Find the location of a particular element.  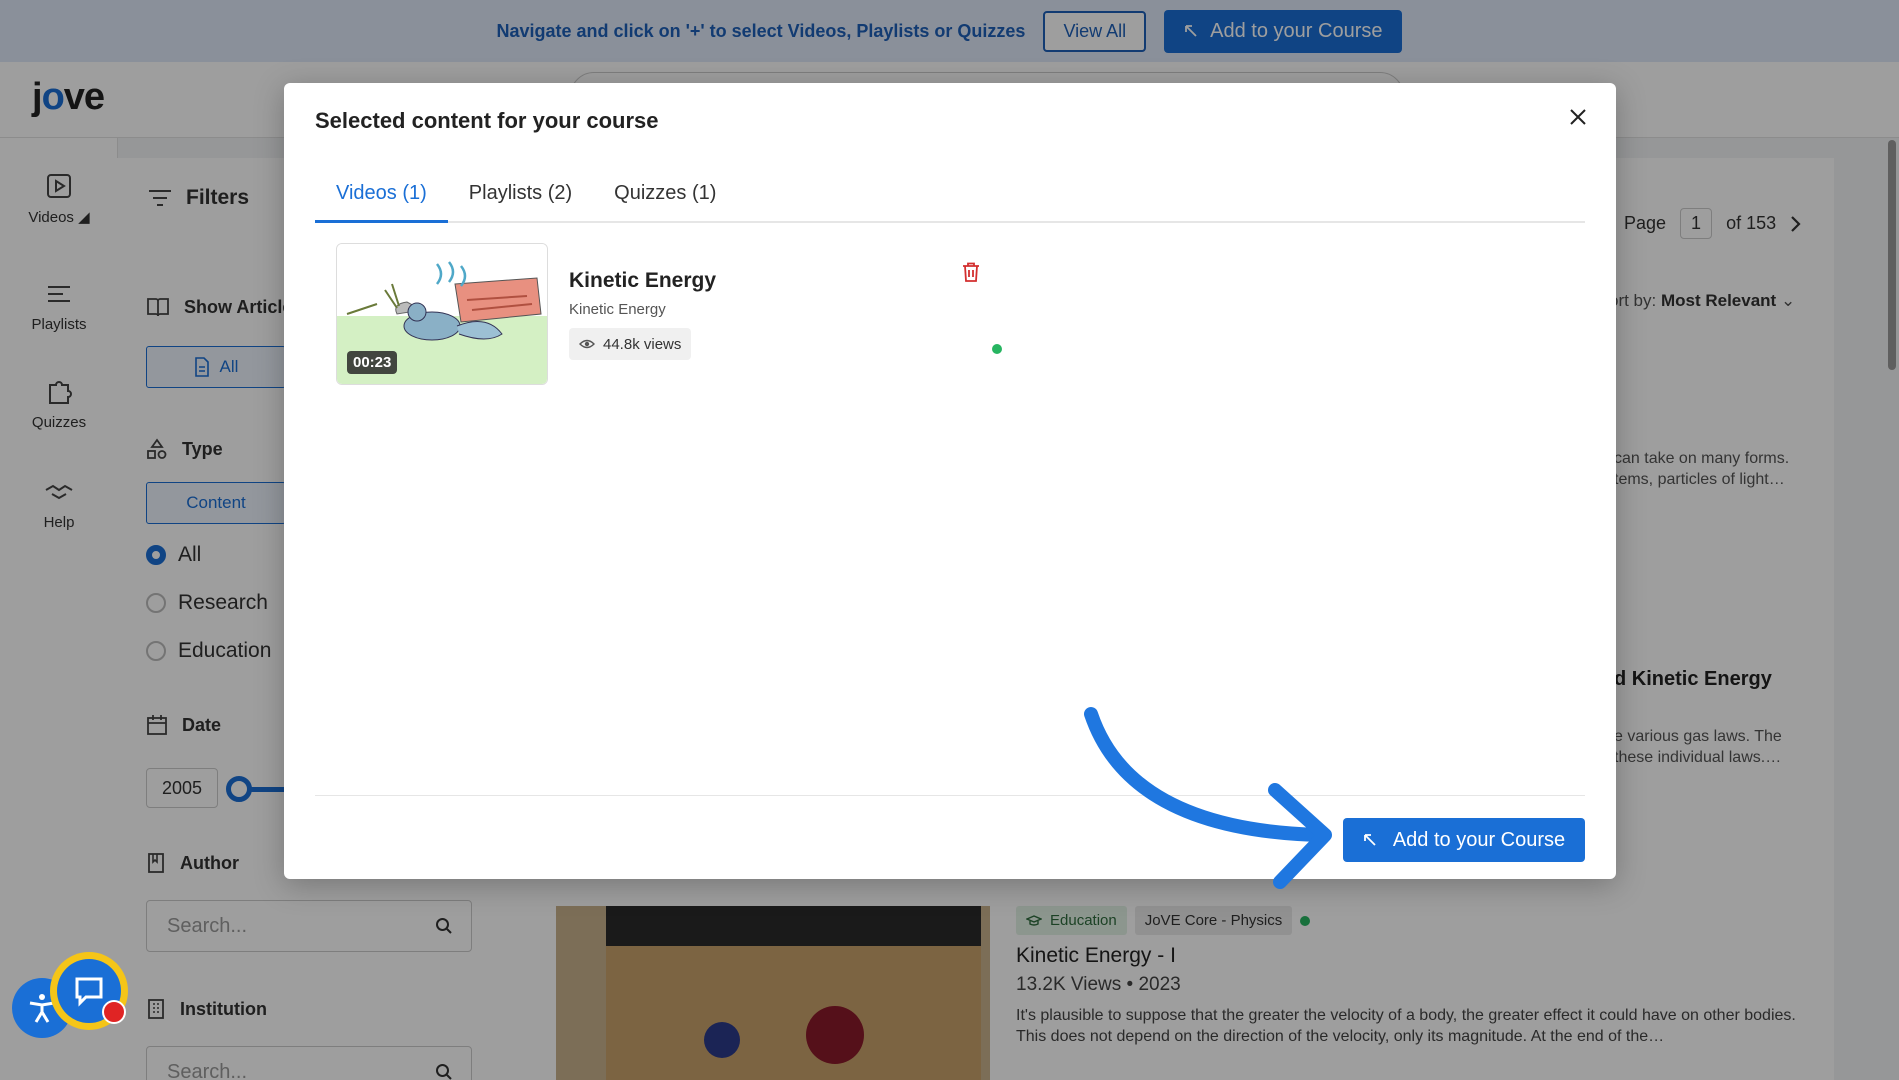

modal-title: Selected content for your course is located at coordinates (487, 120).